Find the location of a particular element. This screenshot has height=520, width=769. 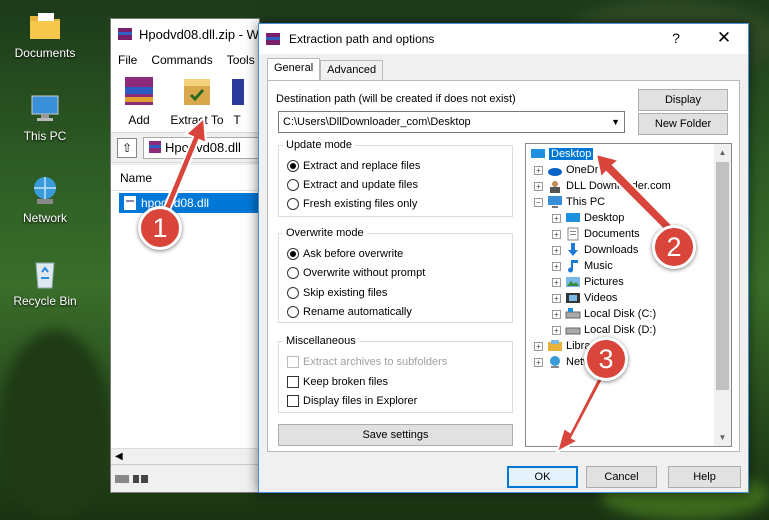

user-icon is located at coordinates (555, 187).